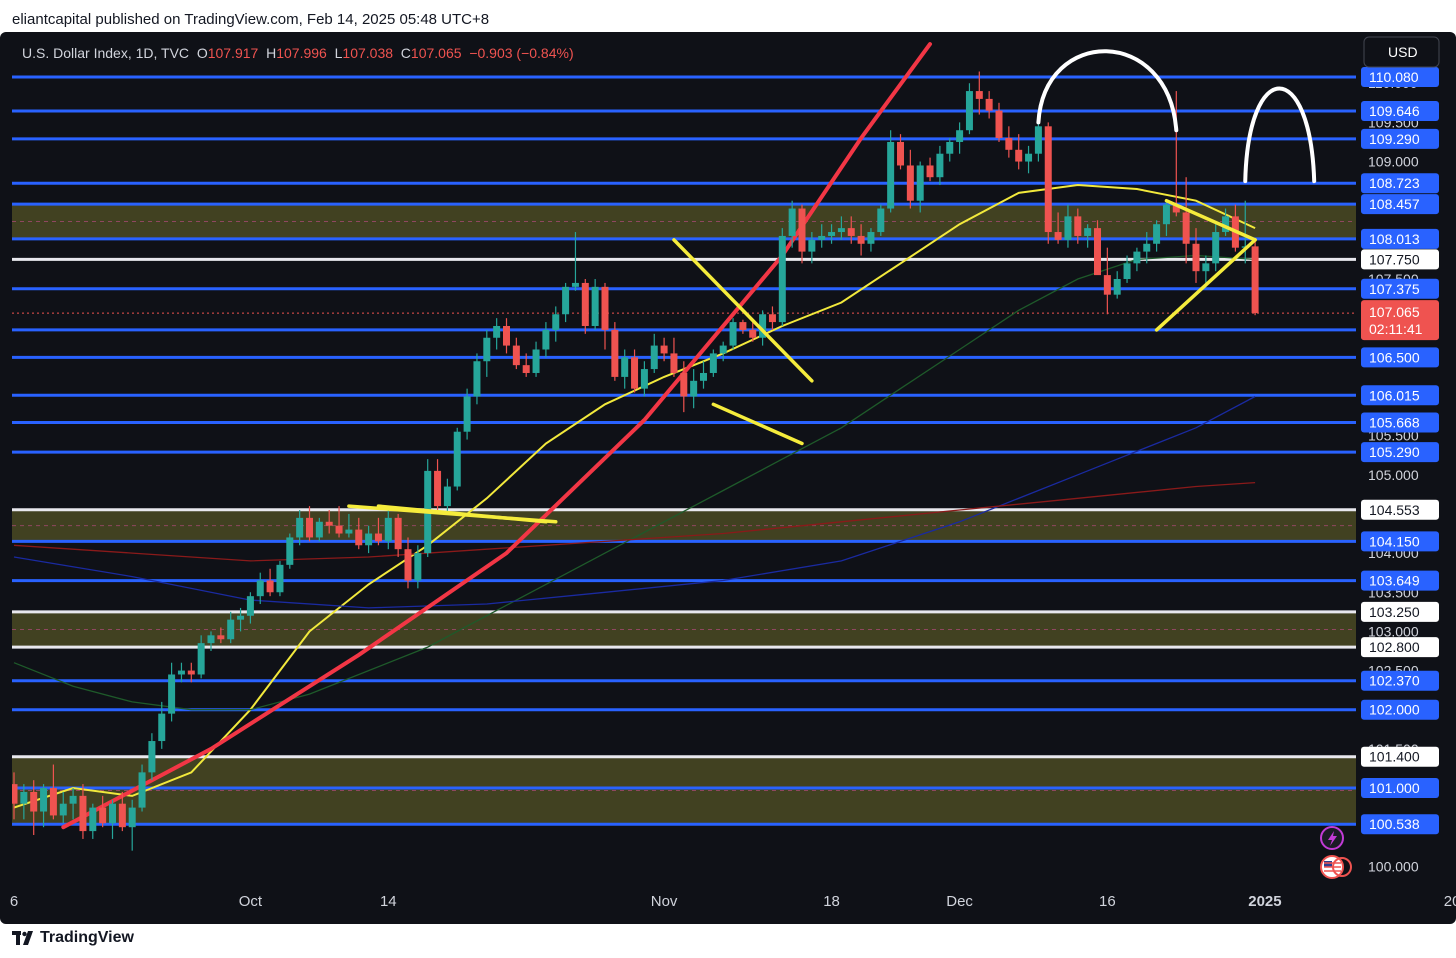 The width and height of the screenshot is (1456, 958). What do you see at coordinates (406, 53) in the screenshot?
I see `legend-close-label: C` at bounding box center [406, 53].